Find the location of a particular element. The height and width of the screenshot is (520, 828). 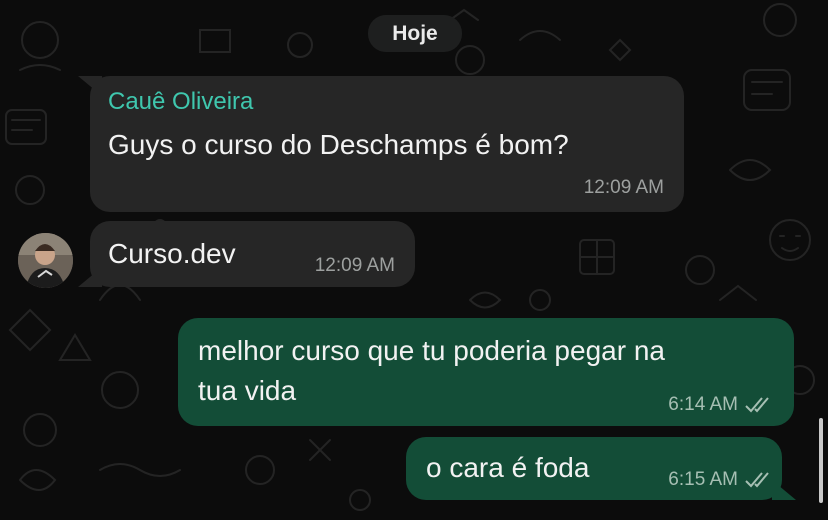

message-time: 6:14 AM is located at coordinates (703, 404).